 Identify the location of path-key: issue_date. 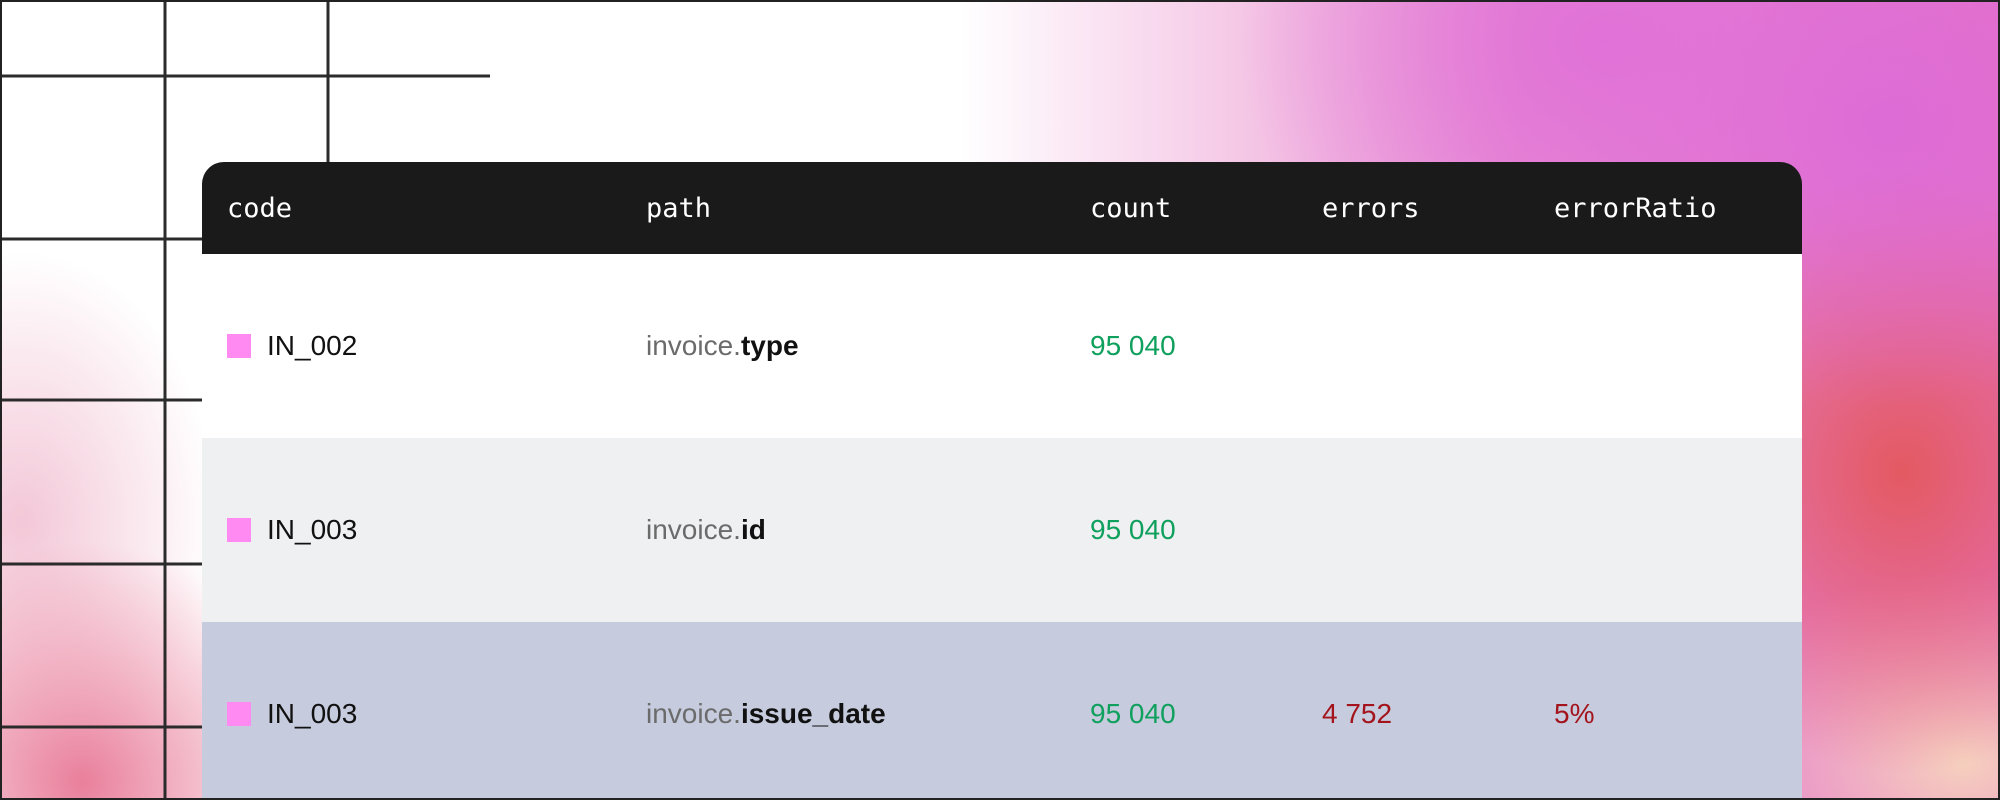
(813, 713).